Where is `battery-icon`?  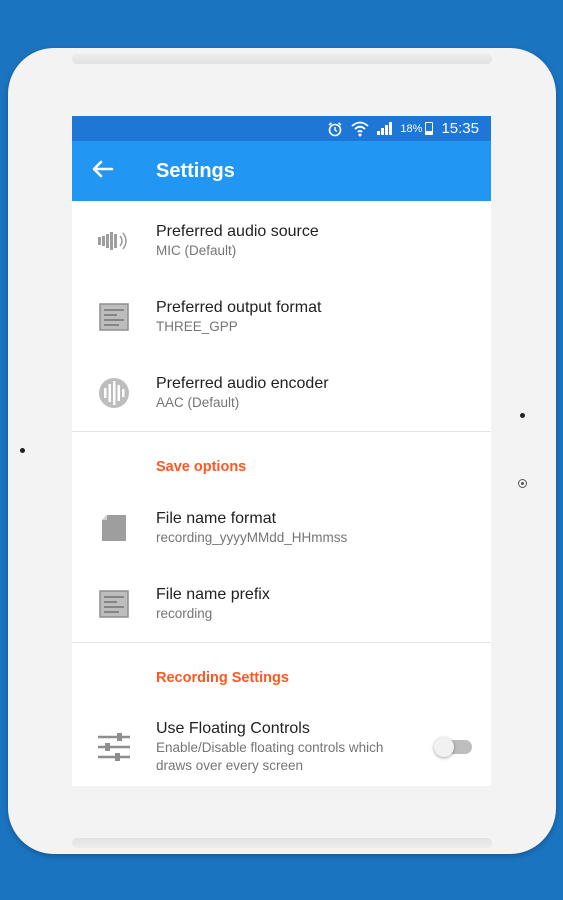 battery-icon is located at coordinates (429, 128).